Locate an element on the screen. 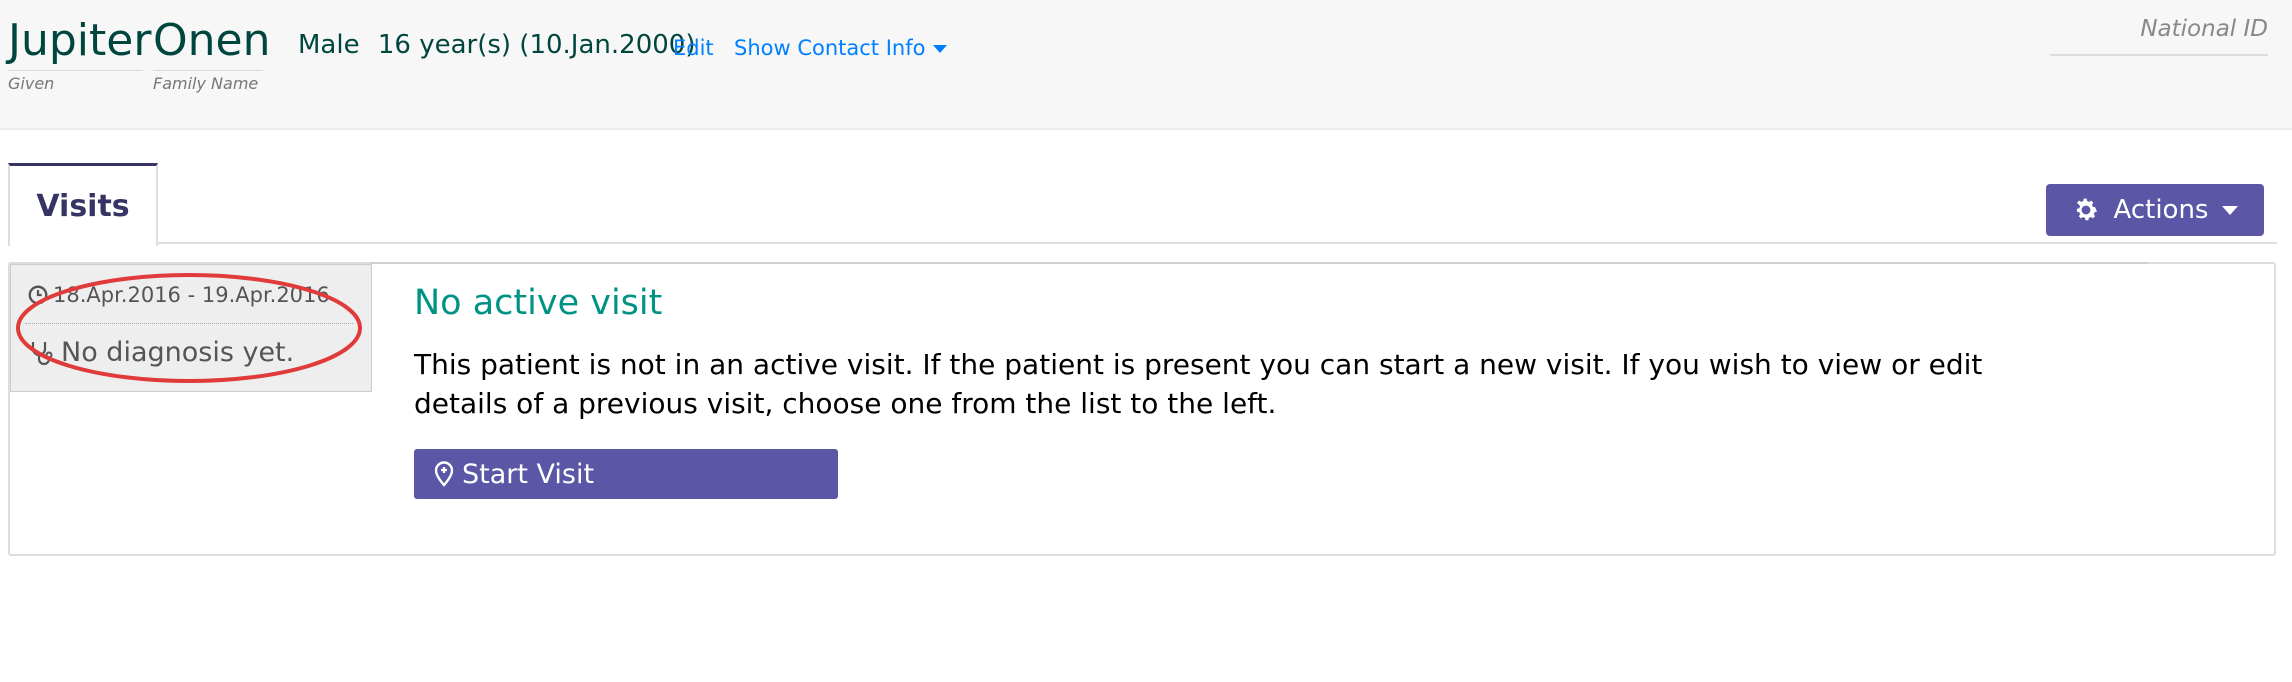 Image resolution: width=2292 pixels, height=682 pixels. family-name-label: Family Name is located at coordinates (206, 83).